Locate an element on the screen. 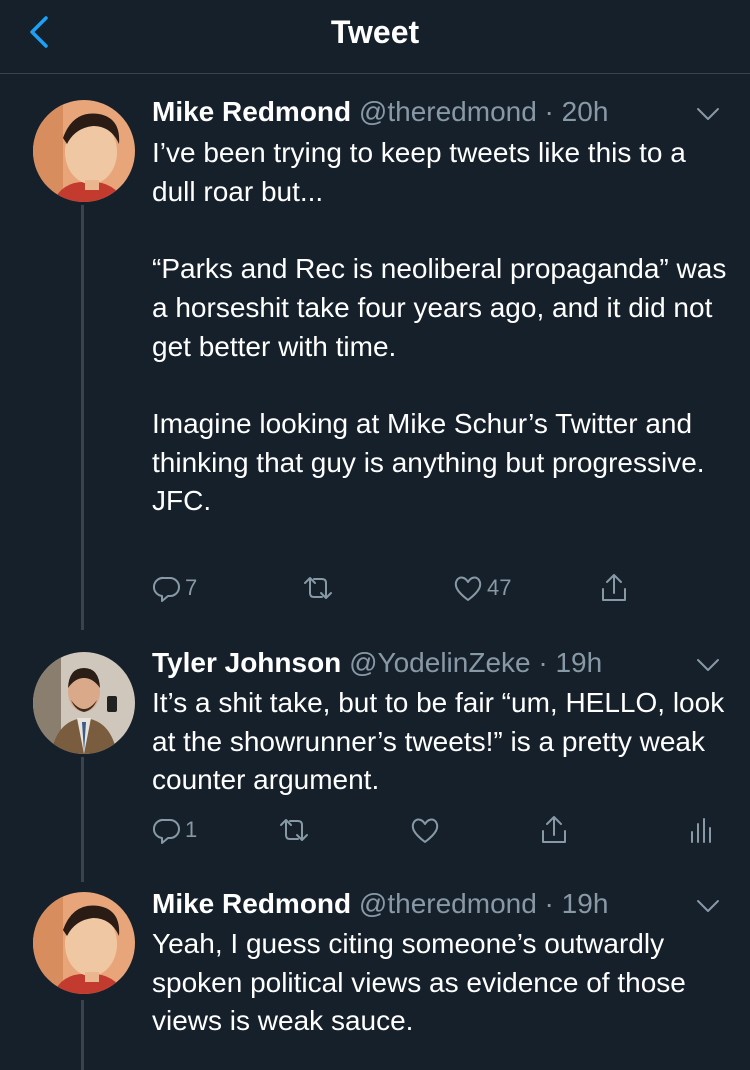  top-bar: Tweet is located at coordinates (375, 37).